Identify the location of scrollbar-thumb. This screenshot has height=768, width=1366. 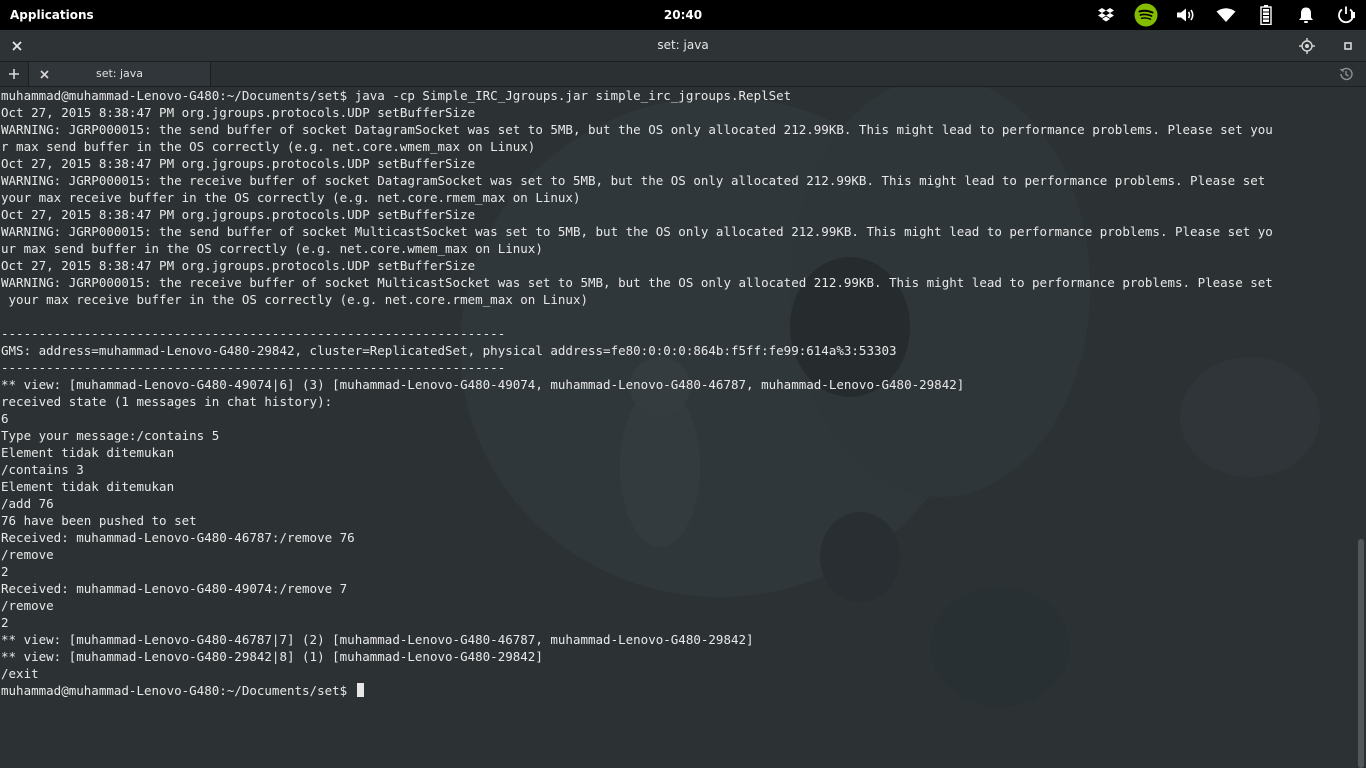
(1361, 653).